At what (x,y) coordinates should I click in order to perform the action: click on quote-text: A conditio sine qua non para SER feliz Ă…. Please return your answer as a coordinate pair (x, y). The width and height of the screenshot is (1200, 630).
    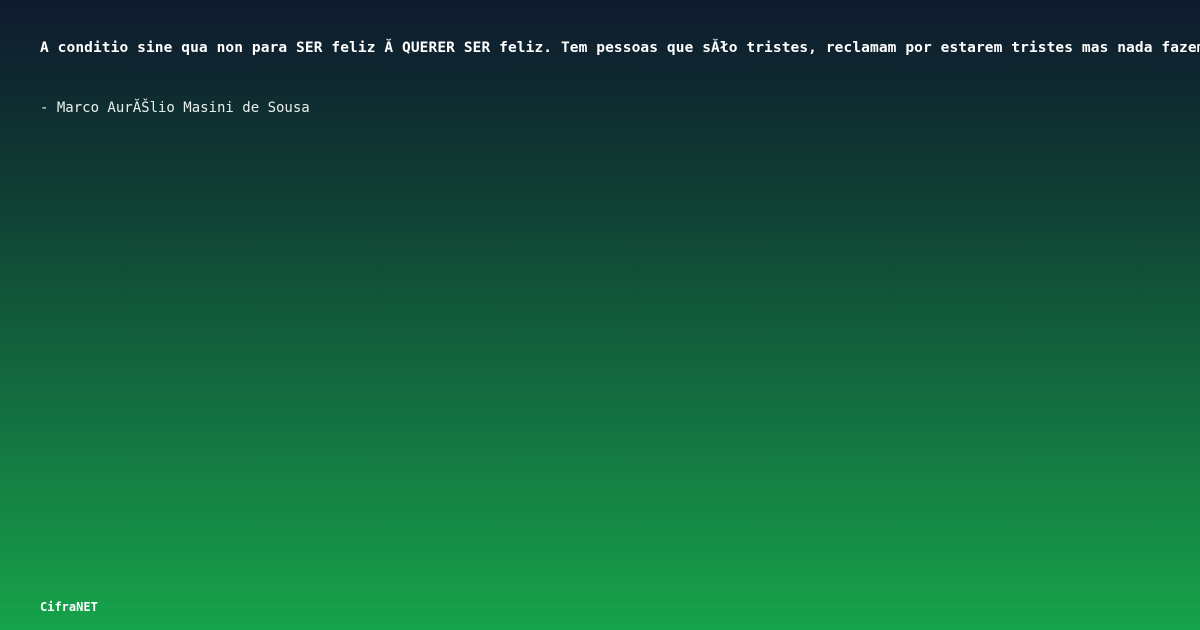
    Looking at the image, I should click on (620, 48).